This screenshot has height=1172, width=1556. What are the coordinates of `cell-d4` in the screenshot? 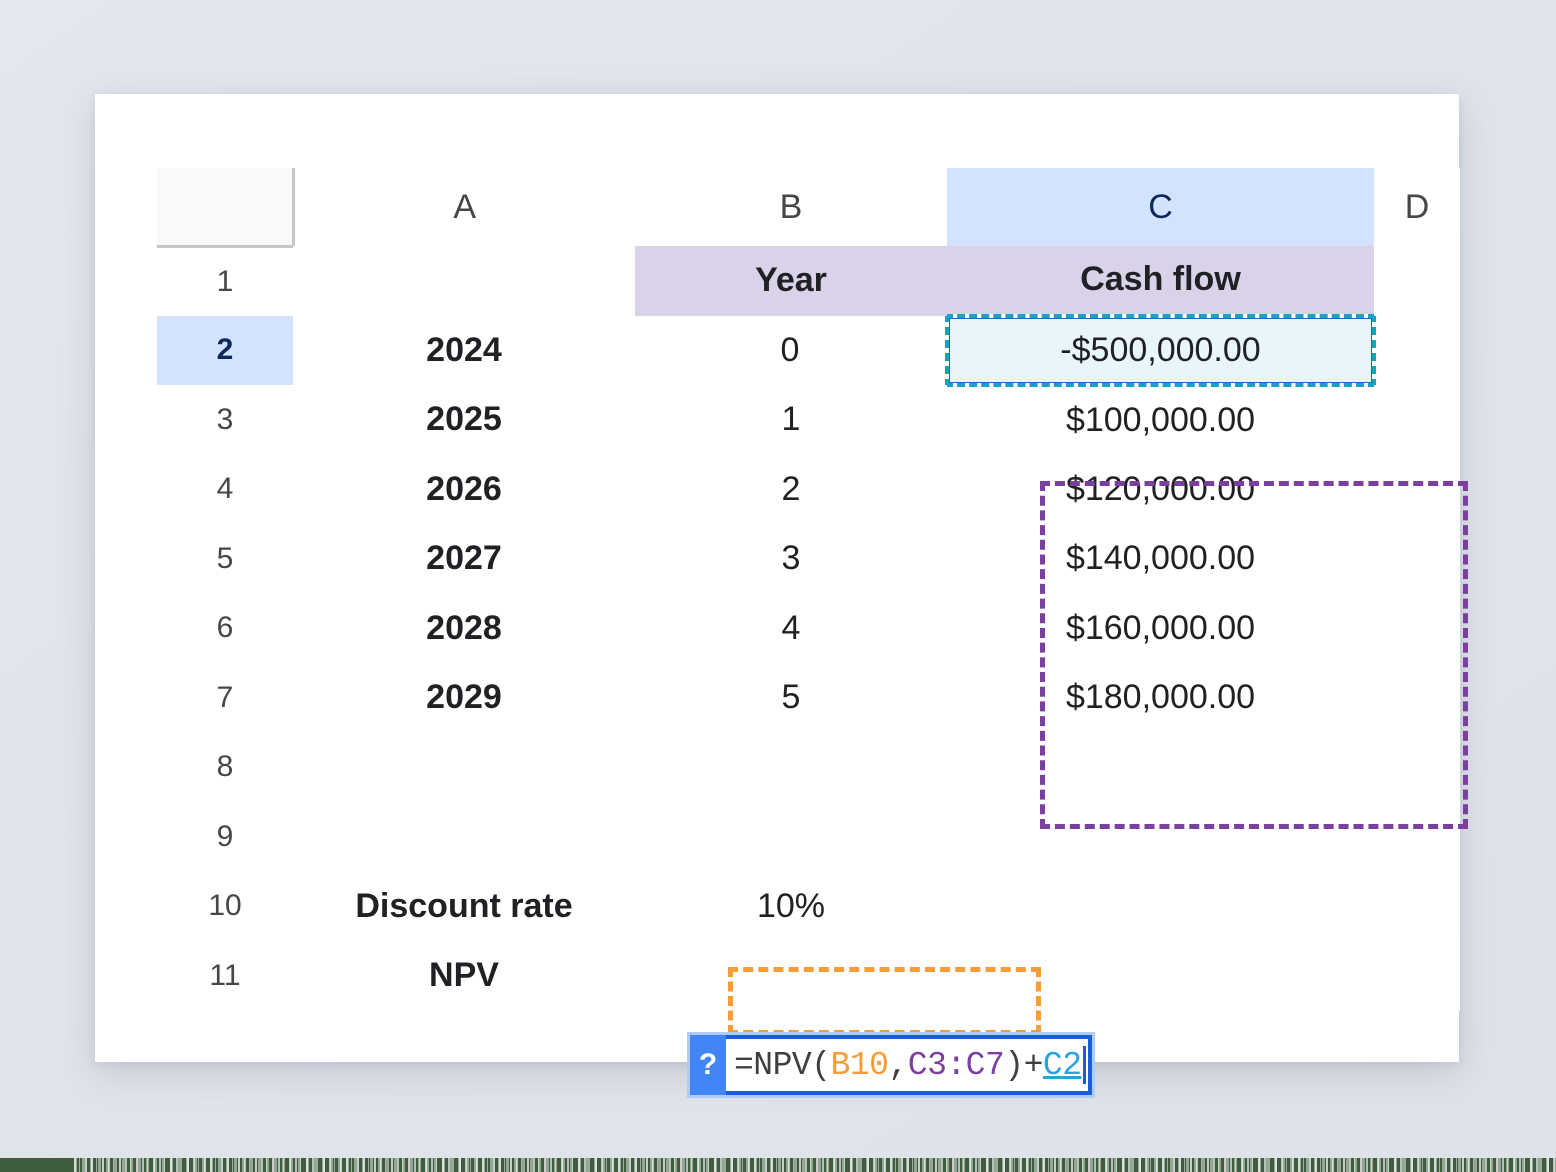 It's located at (1417, 489).